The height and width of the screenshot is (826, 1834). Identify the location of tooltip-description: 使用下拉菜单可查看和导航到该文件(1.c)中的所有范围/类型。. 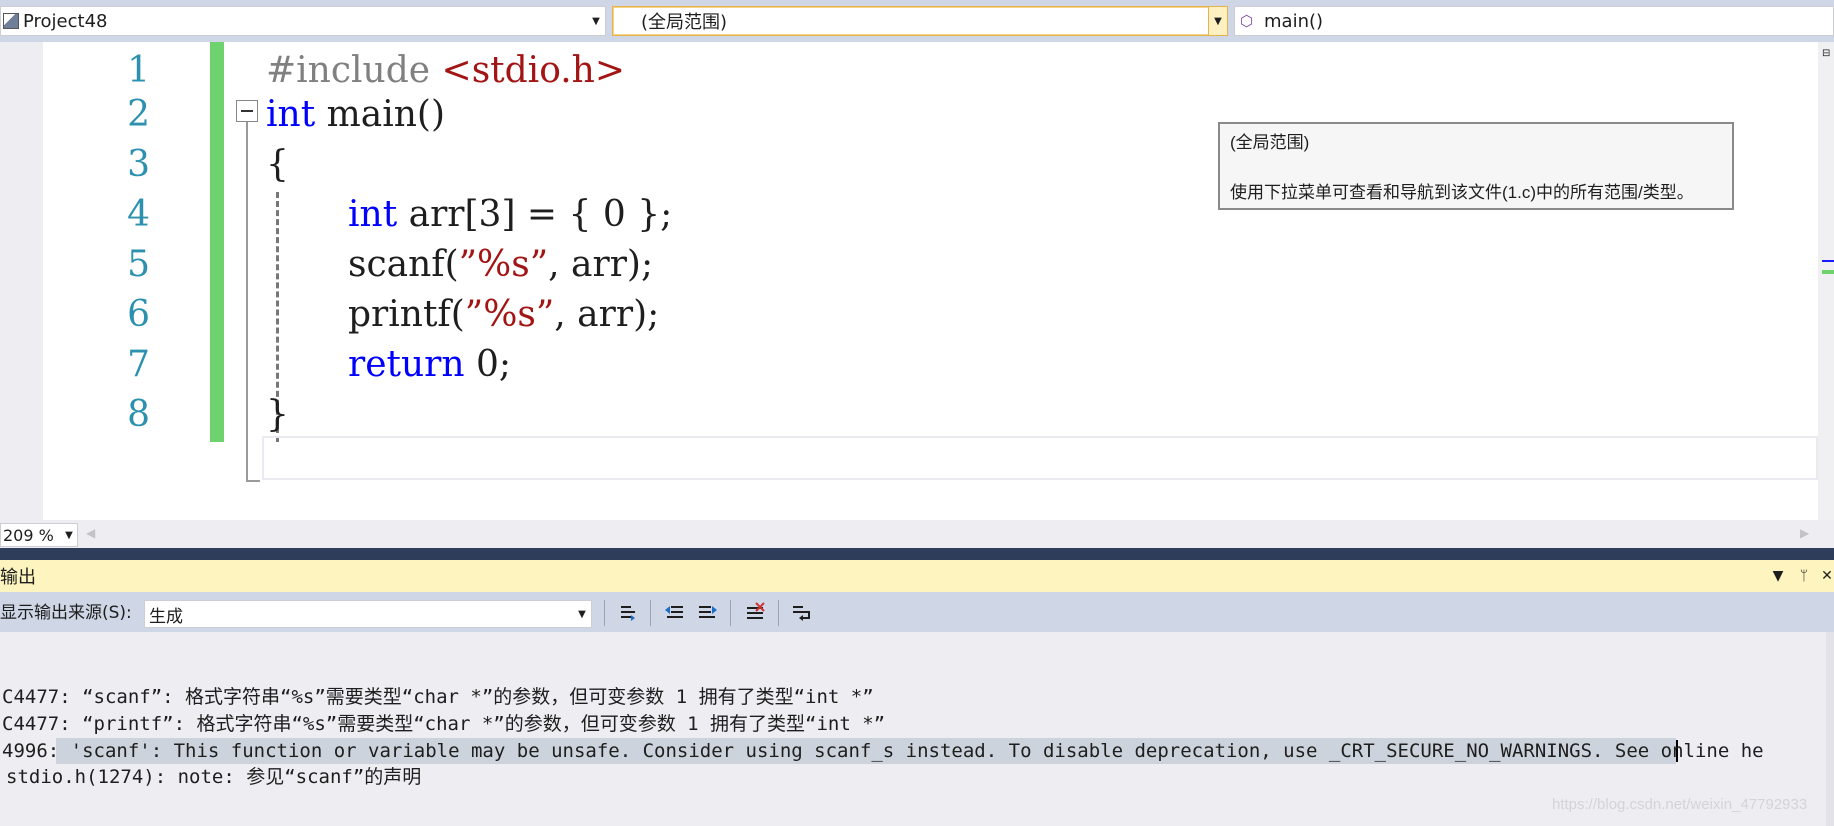
(1462, 192).